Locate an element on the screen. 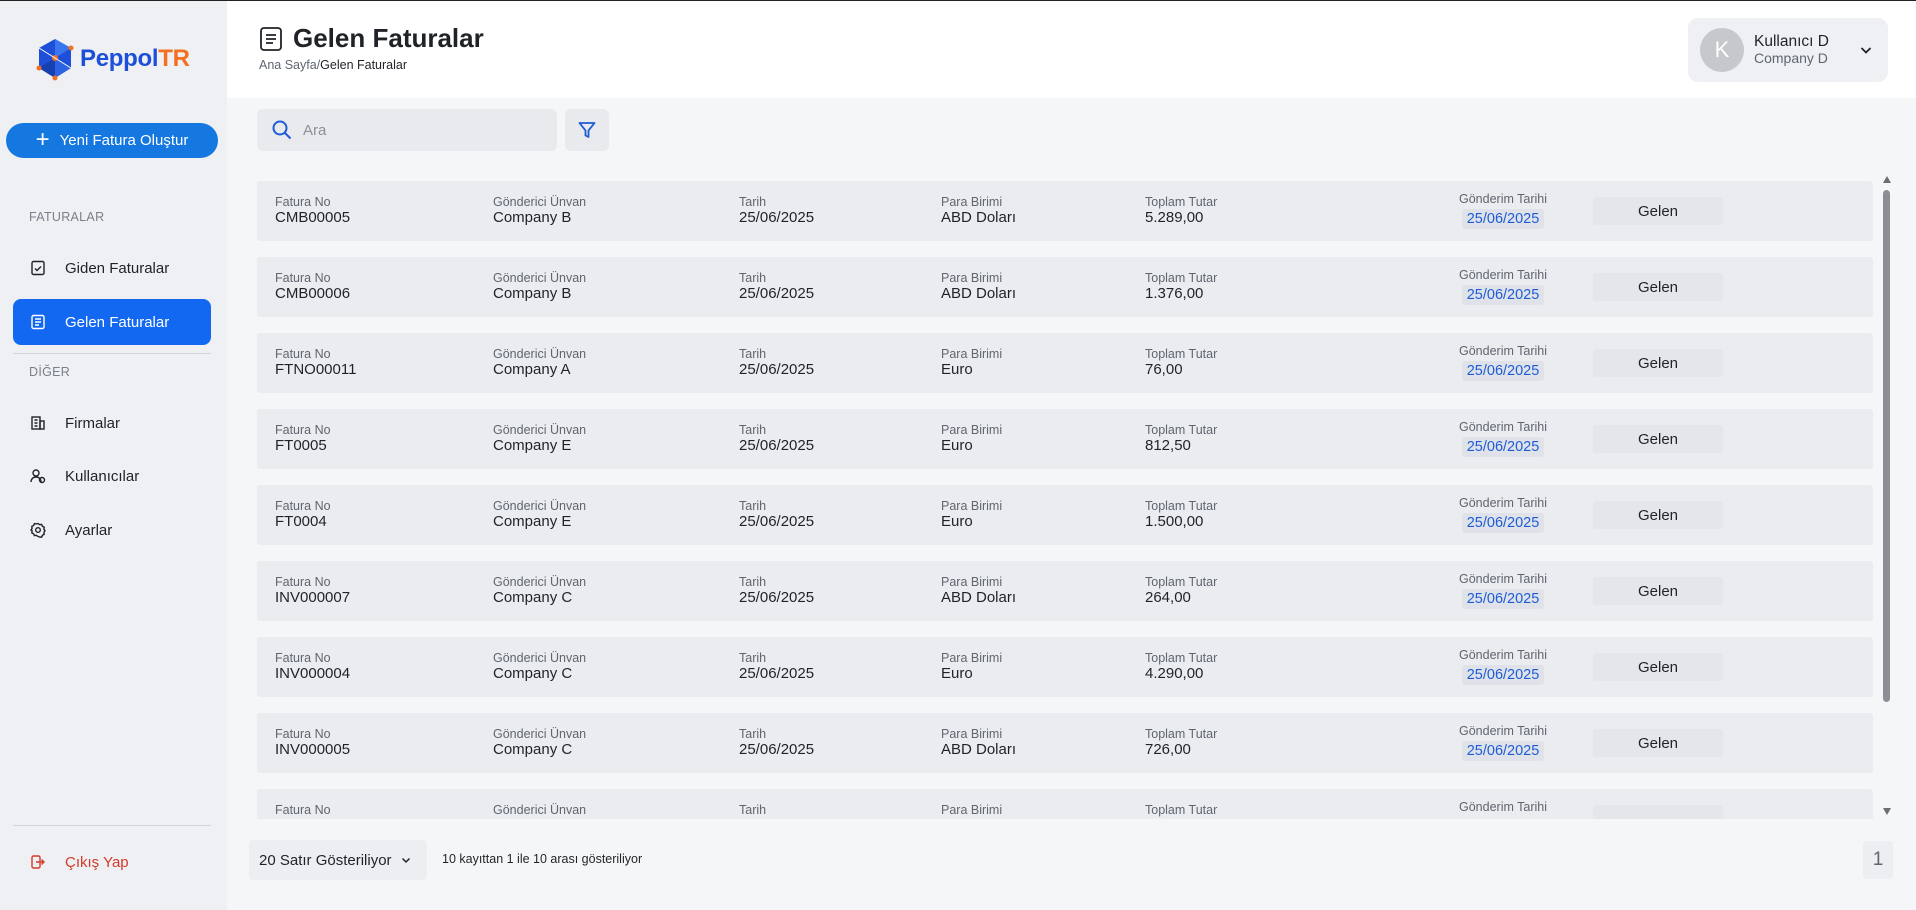  logo: PeppolTR is located at coordinates (112, 59).